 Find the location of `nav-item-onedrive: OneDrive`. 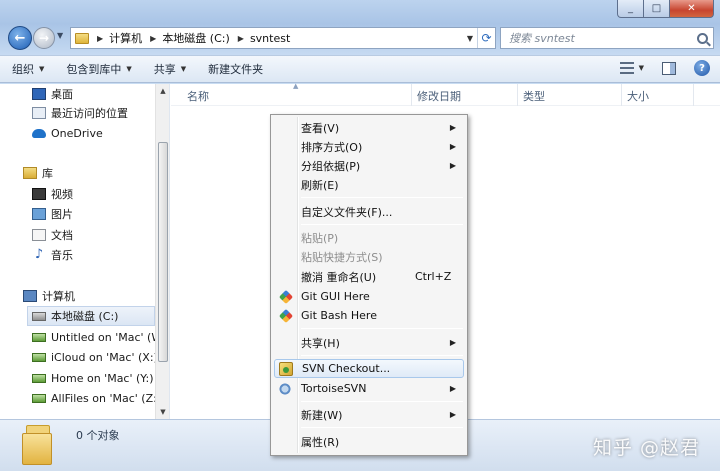

nav-item-onedrive: OneDrive is located at coordinates (67, 133).